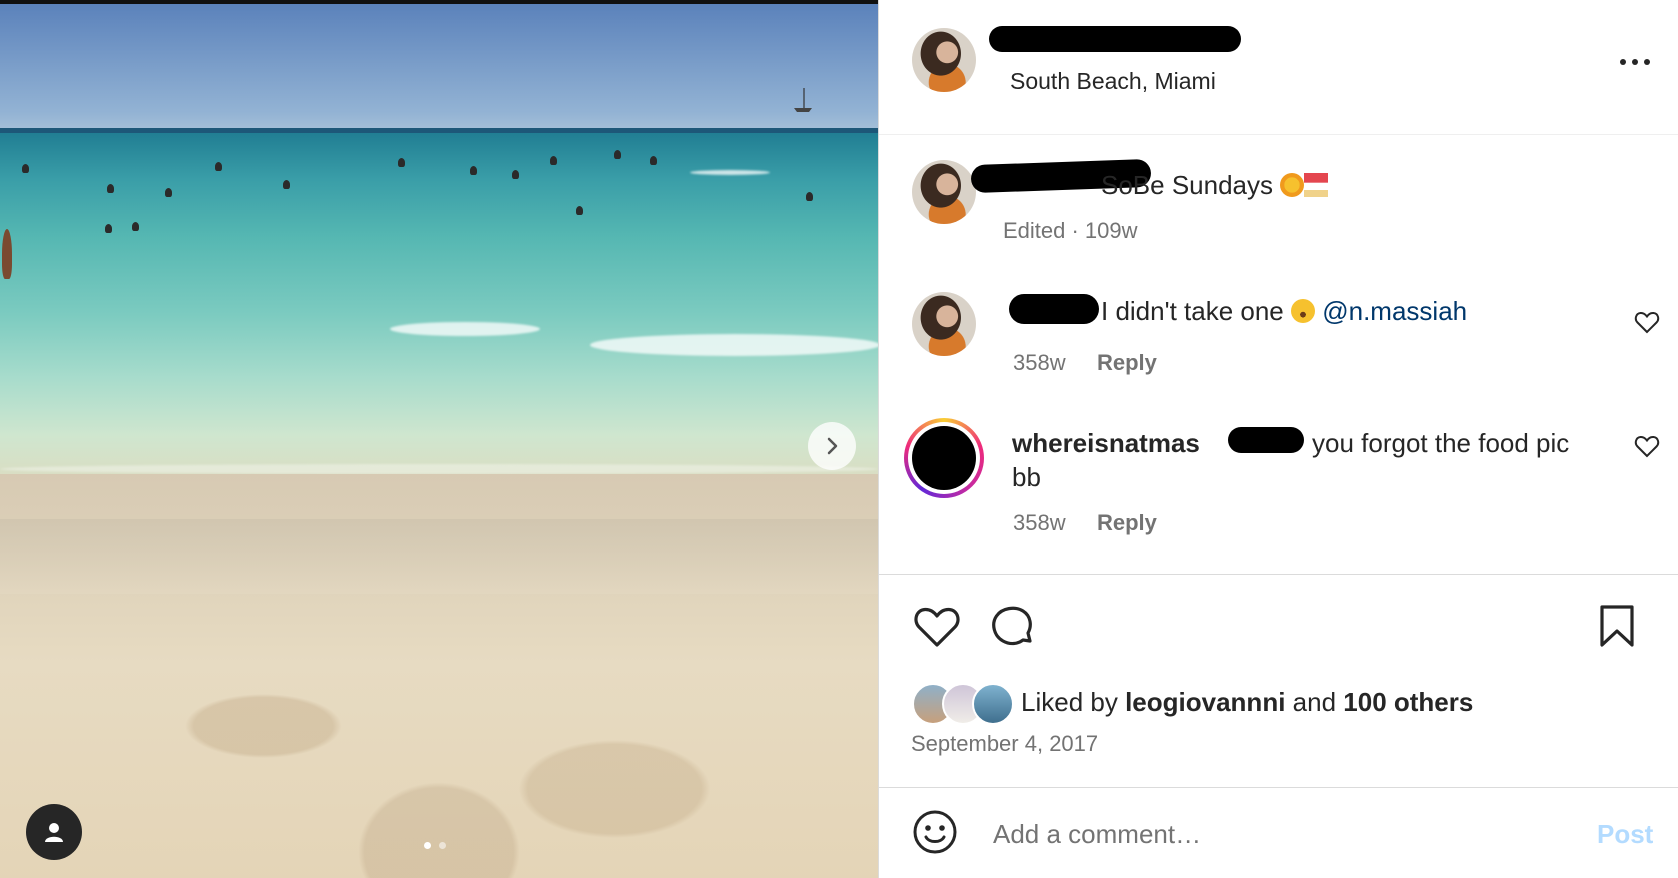 This screenshot has height=878, width=1678. Describe the element at coordinates (7, 254) in the screenshot. I see `photo-person` at that location.